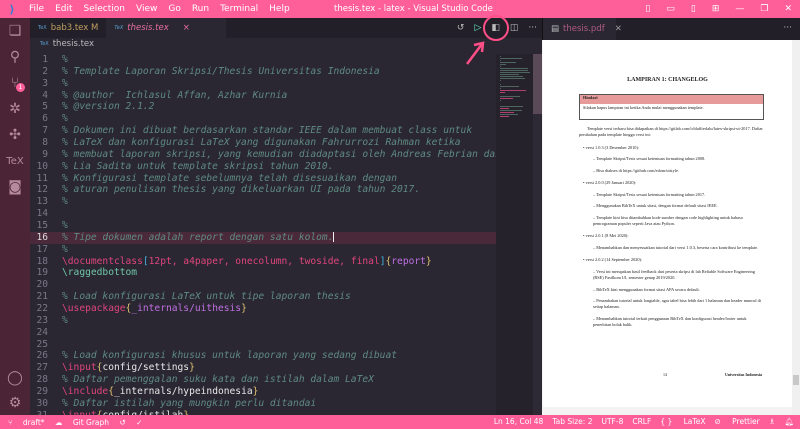 The image size is (800, 429). What do you see at coordinates (186, 28) in the screenshot?
I see `close-tab-icon: ×` at bounding box center [186, 28].